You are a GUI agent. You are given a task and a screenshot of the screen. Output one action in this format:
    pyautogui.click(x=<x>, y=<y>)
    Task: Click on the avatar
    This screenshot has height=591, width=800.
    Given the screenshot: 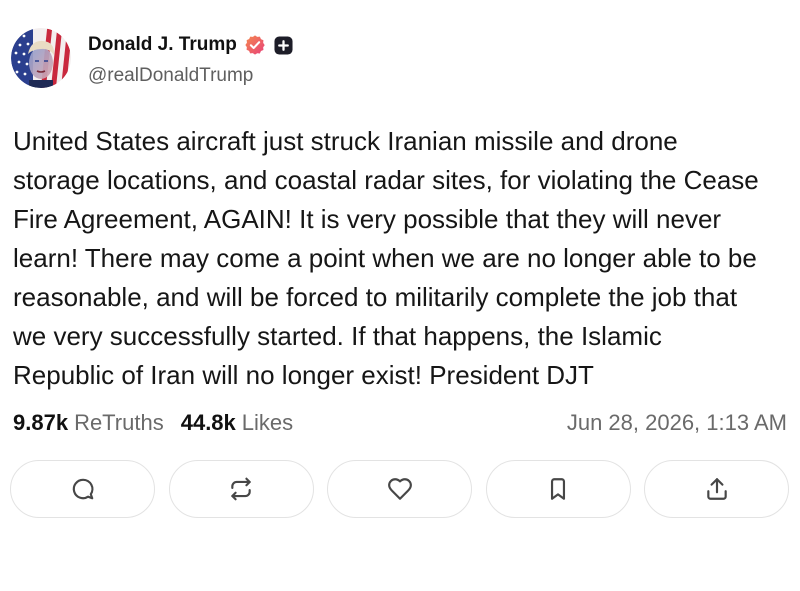 What is the action you would take?
    pyautogui.click(x=41, y=58)
    